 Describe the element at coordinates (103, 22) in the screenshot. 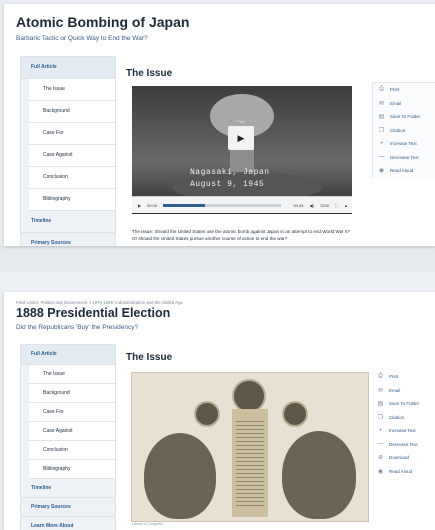

I see `page-title: Atomic Bombing of Japan` at that location.